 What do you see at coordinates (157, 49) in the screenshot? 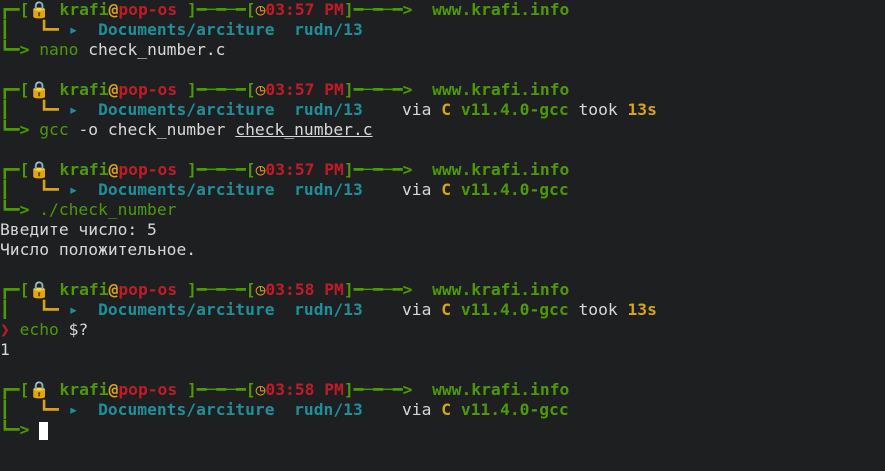
I see `command-args: check_number.c` at bounding box center [157, 49].